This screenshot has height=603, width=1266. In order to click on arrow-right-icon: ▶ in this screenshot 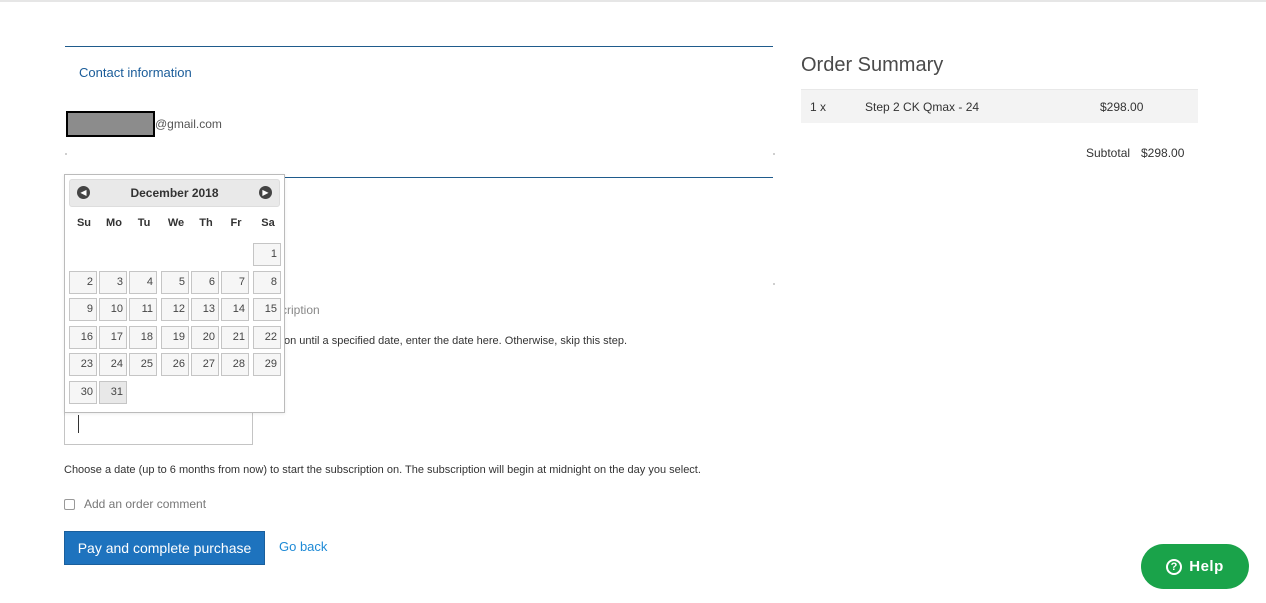, I will do `click(265, 192)`.